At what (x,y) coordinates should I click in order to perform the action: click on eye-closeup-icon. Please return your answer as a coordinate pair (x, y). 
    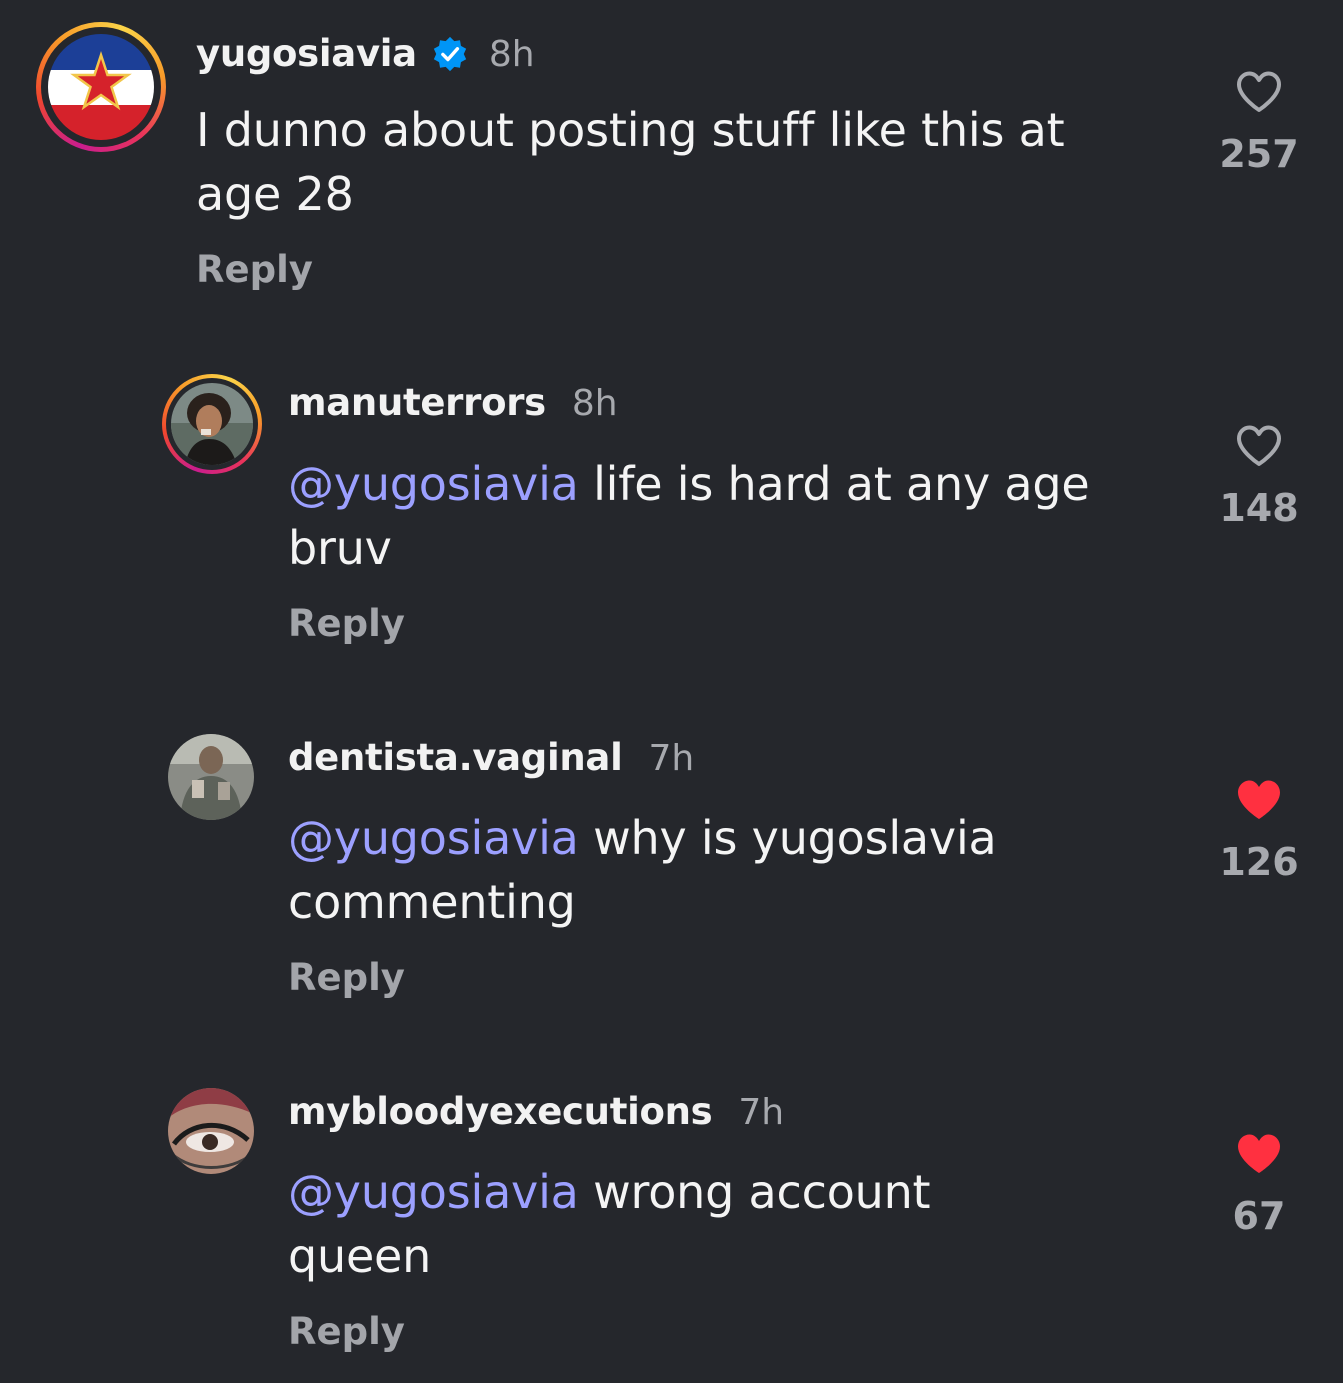
    Looking at the image, I should click on (211, 1131).